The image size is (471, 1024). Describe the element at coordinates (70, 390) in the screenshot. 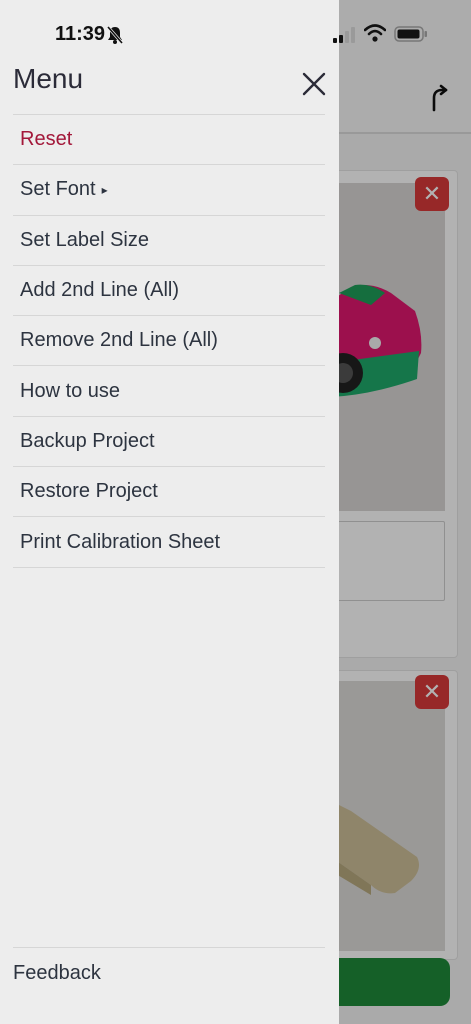

I see `menu-item-label: How to use` at that location.